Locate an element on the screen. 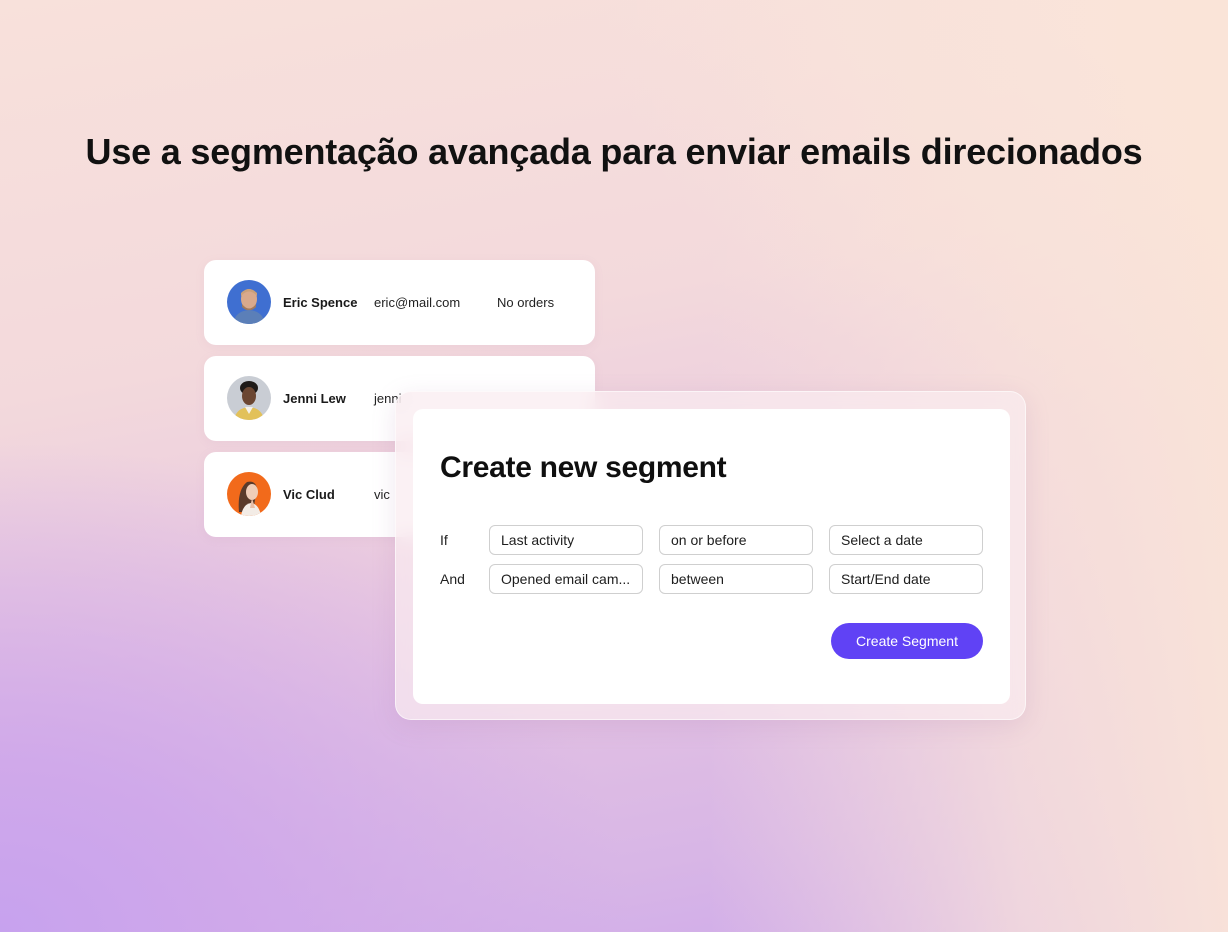 The width and height of the screenshot is (1228, 932). date-range-picker-field: Start/End date is located at coordinates (906, 579).